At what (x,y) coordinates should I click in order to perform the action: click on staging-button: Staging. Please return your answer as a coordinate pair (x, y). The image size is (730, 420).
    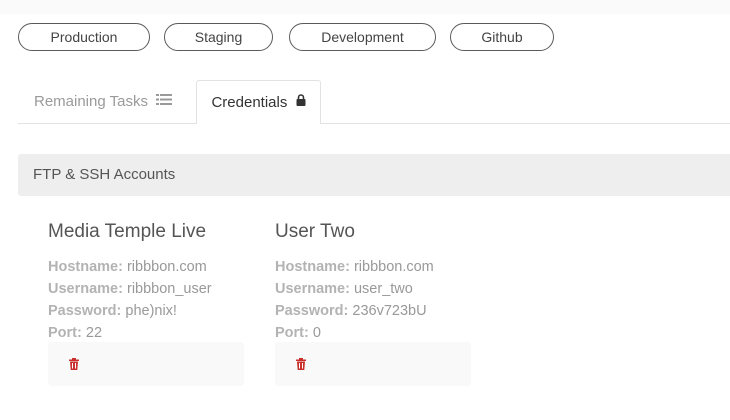
    Looking at the image, I should click on (218, 37).